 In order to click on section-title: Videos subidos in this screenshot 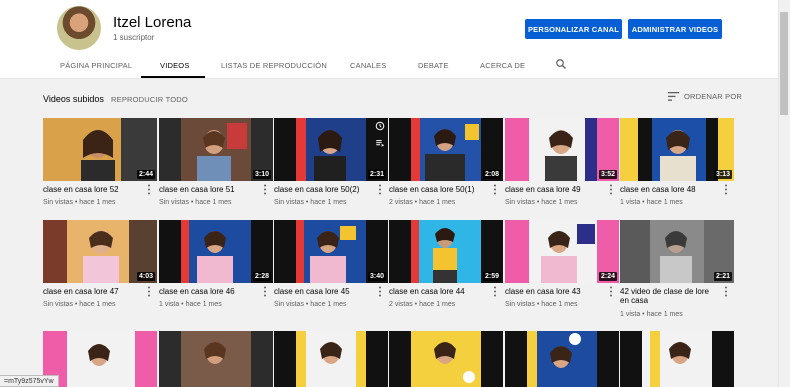, I will do `click(73, 99)`.